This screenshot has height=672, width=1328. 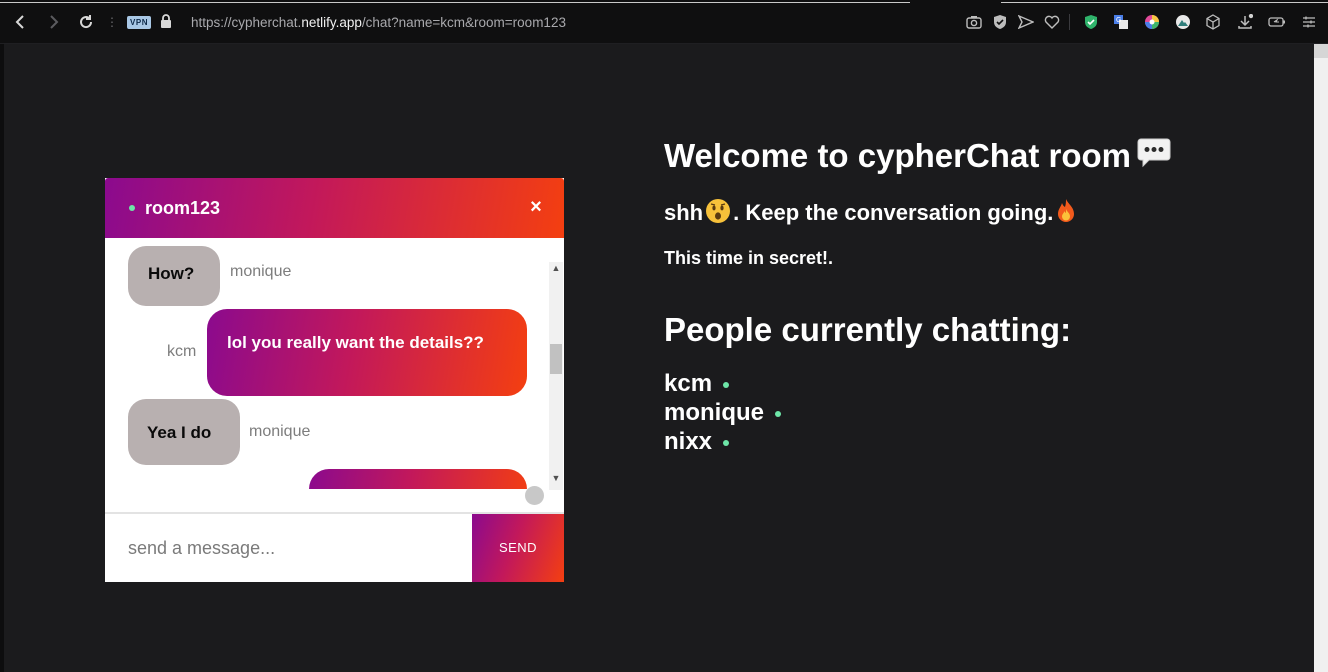 I want to click on reload-icon, so click(x=86, y=22).